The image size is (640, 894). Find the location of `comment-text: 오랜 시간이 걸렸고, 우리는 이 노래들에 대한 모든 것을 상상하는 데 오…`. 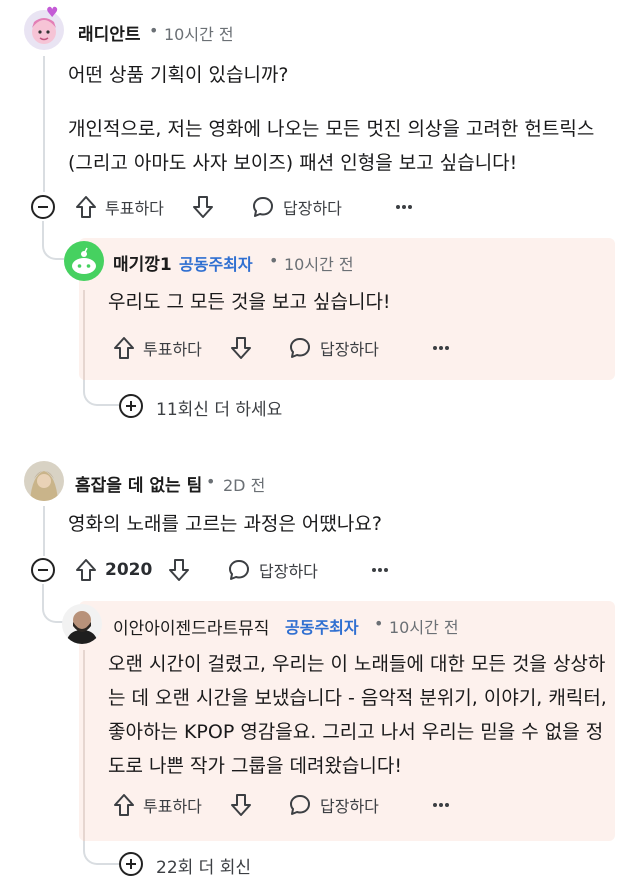

comment-text: 오랜 시간이 걸렸고, 우리는 이 노래들에 대한 모든 것을 상상하는 데 오… is located at coordinates (357, 715).